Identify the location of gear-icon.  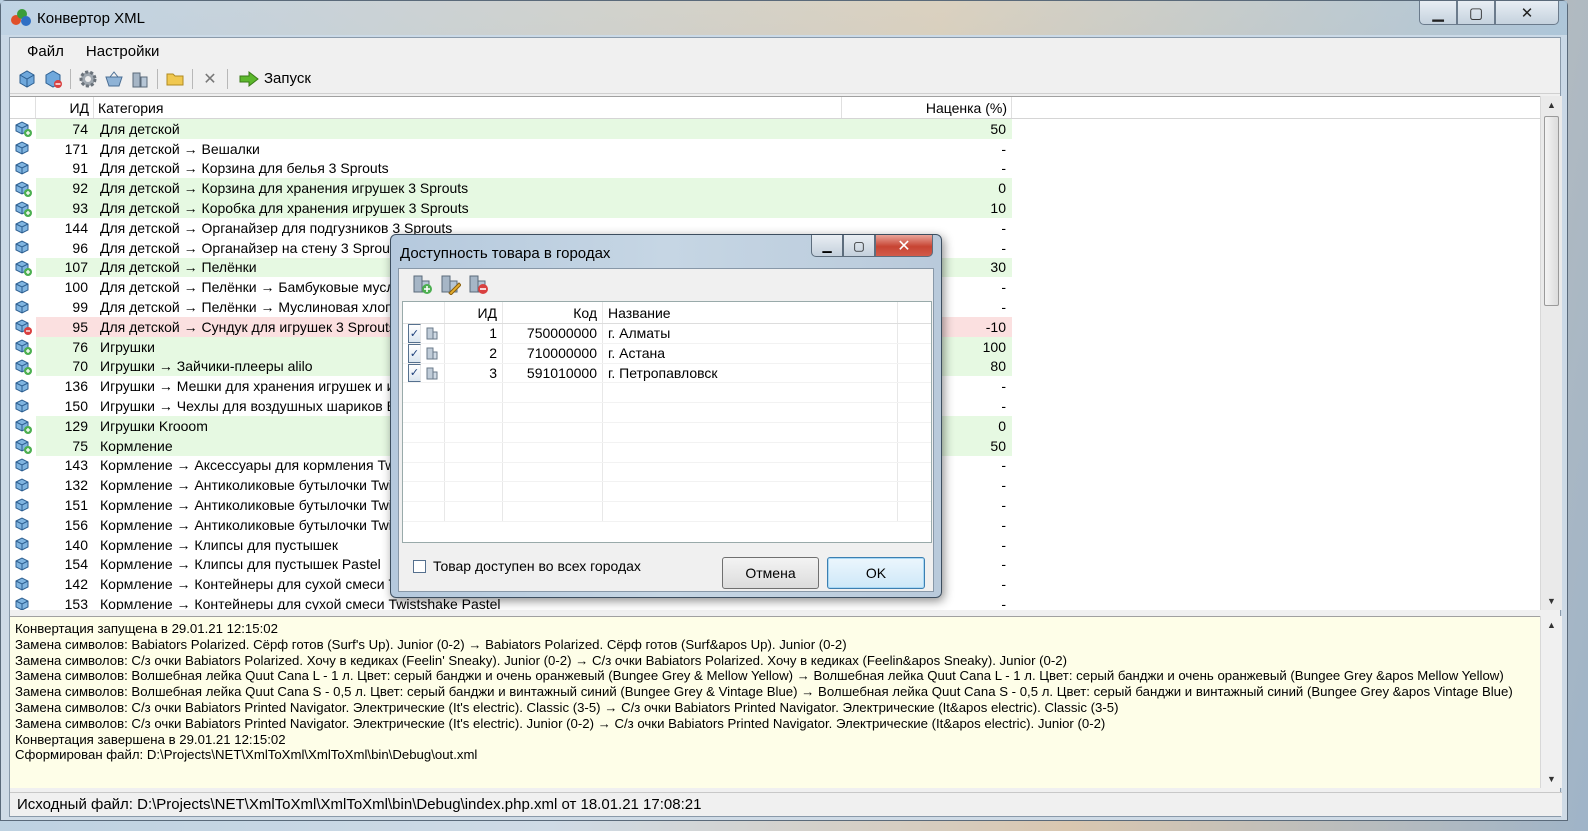
(88, 79).